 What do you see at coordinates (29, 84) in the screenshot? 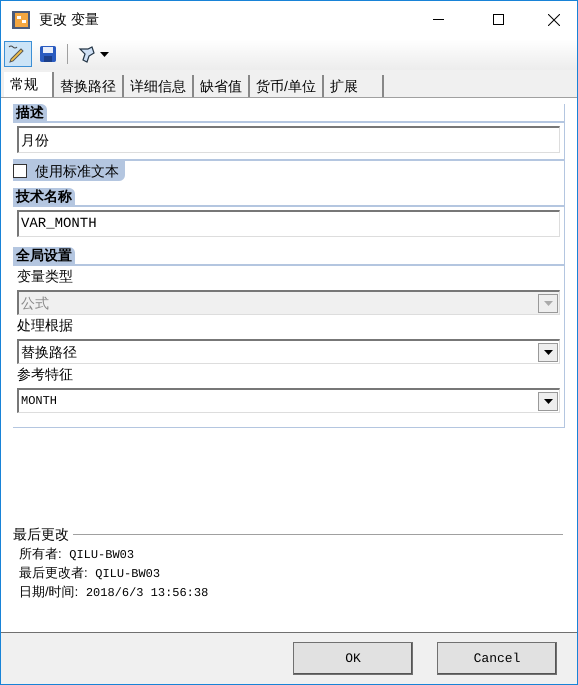
I see `tab: 常规` at bounding box center [29, 84].